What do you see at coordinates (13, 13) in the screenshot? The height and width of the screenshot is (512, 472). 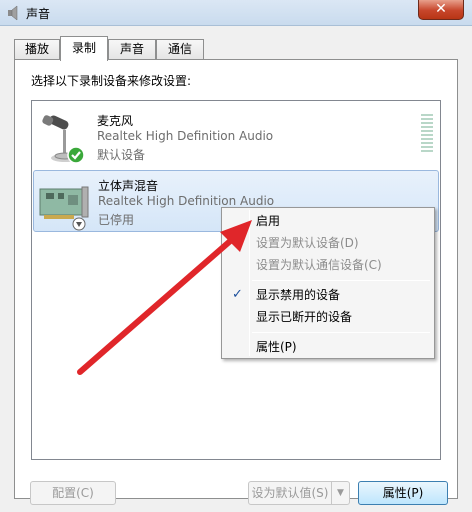 I see `speaker-icon` at bounding box center [13, 13].